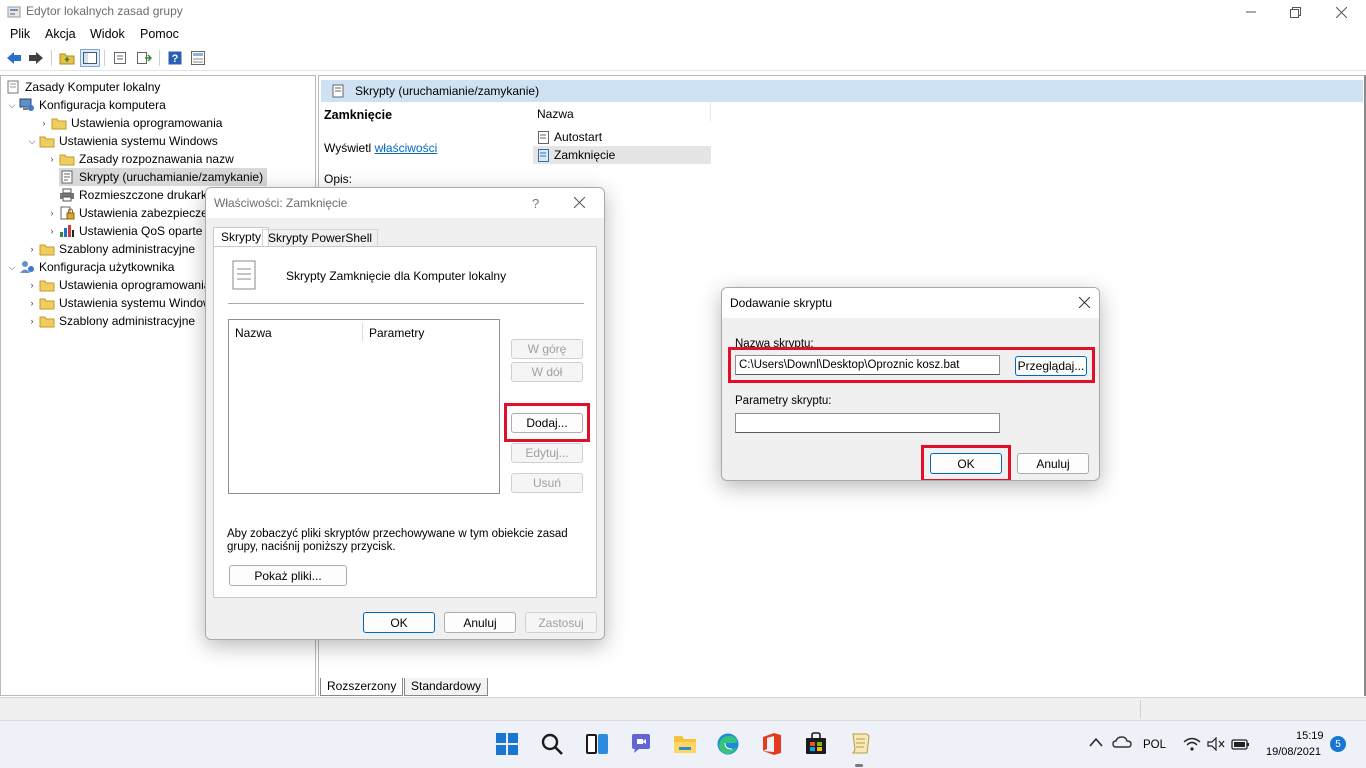 The width and height of the screenshot is (1366, 768). Describe the element at coordinates (1241, 744) in the screenshot. I see `battery-icon` at that location.